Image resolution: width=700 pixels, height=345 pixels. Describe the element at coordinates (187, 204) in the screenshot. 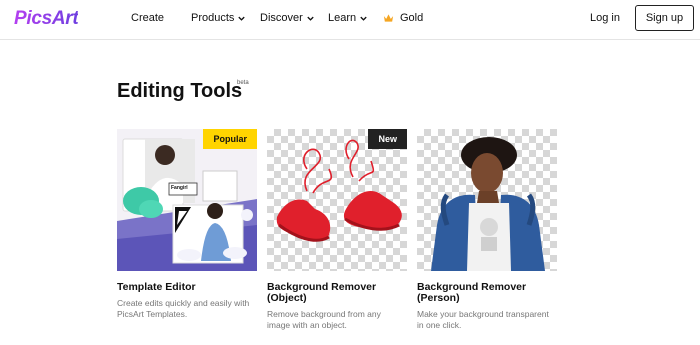

I see `template-collage-image` at that location.